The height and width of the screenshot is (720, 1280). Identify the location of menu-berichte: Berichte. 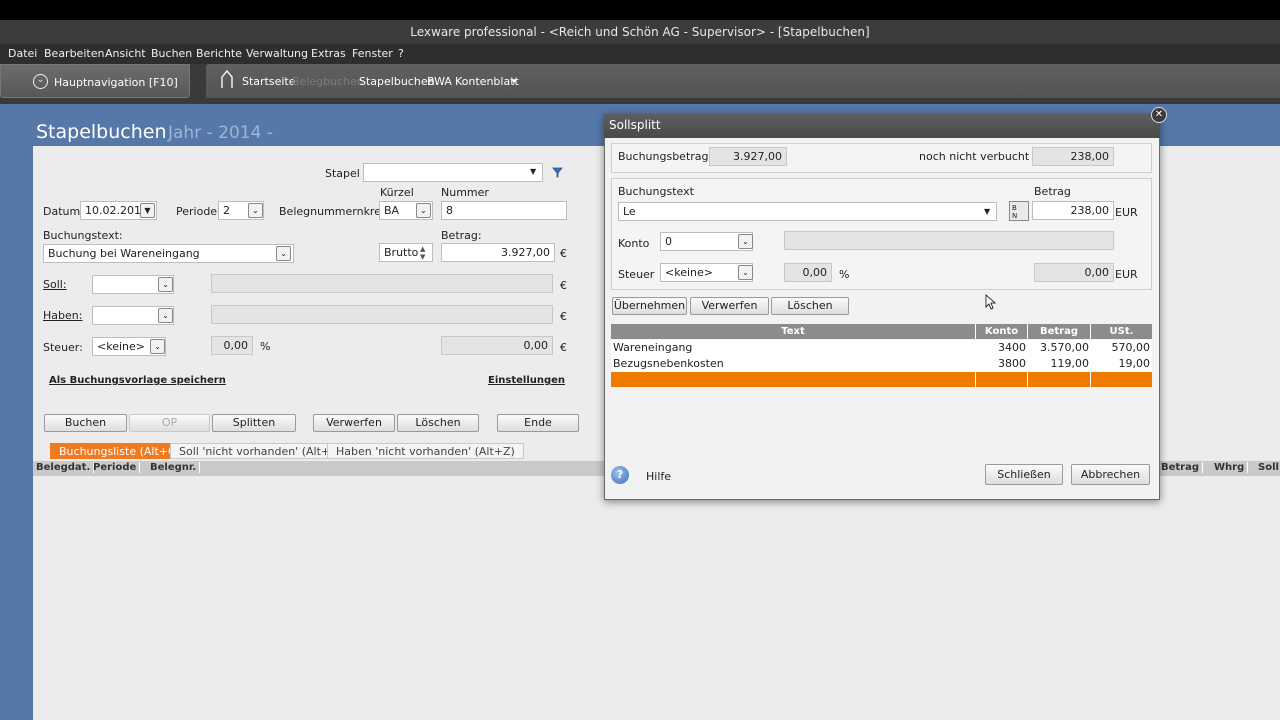
(219, 53).